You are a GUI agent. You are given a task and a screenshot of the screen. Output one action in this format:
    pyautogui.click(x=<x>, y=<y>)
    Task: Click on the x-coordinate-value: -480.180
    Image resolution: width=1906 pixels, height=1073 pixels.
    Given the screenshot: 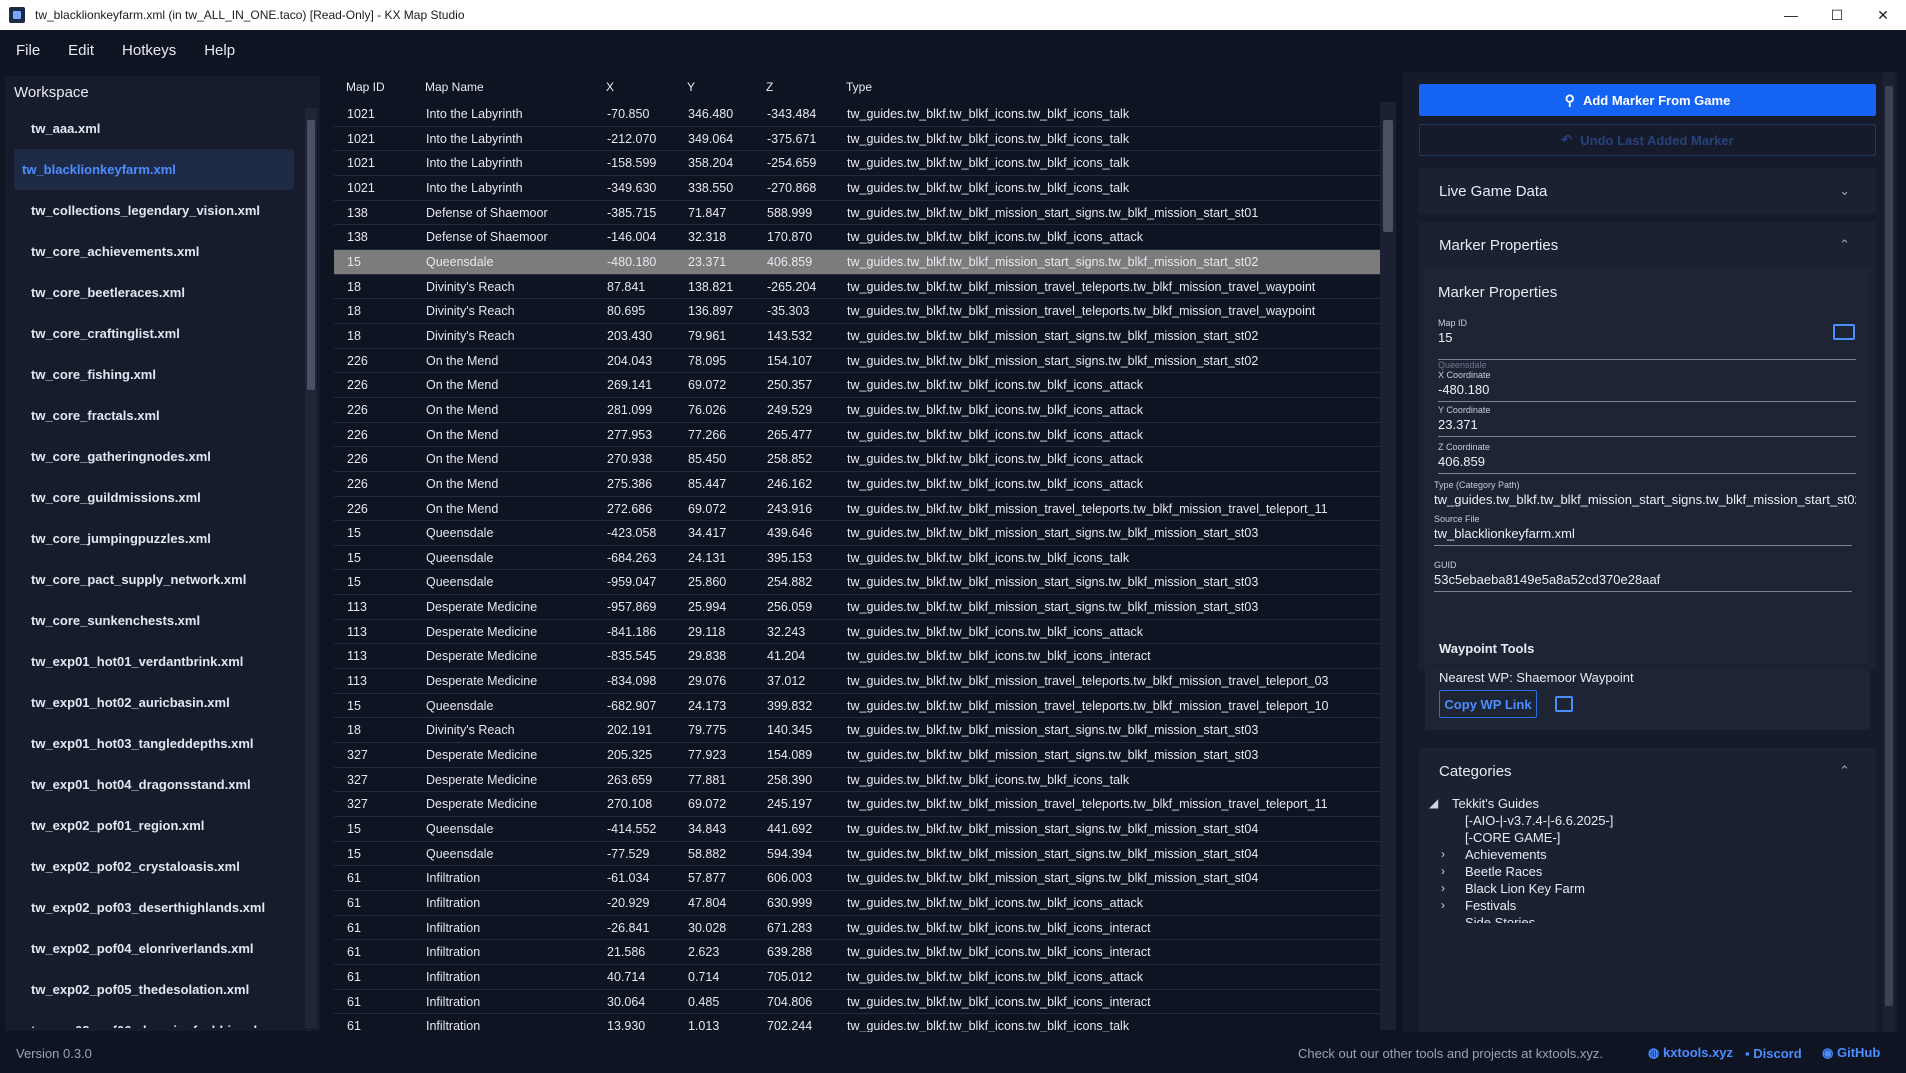 What is the action you would take?
    pyautogui.click(x=1647, y=391)
    